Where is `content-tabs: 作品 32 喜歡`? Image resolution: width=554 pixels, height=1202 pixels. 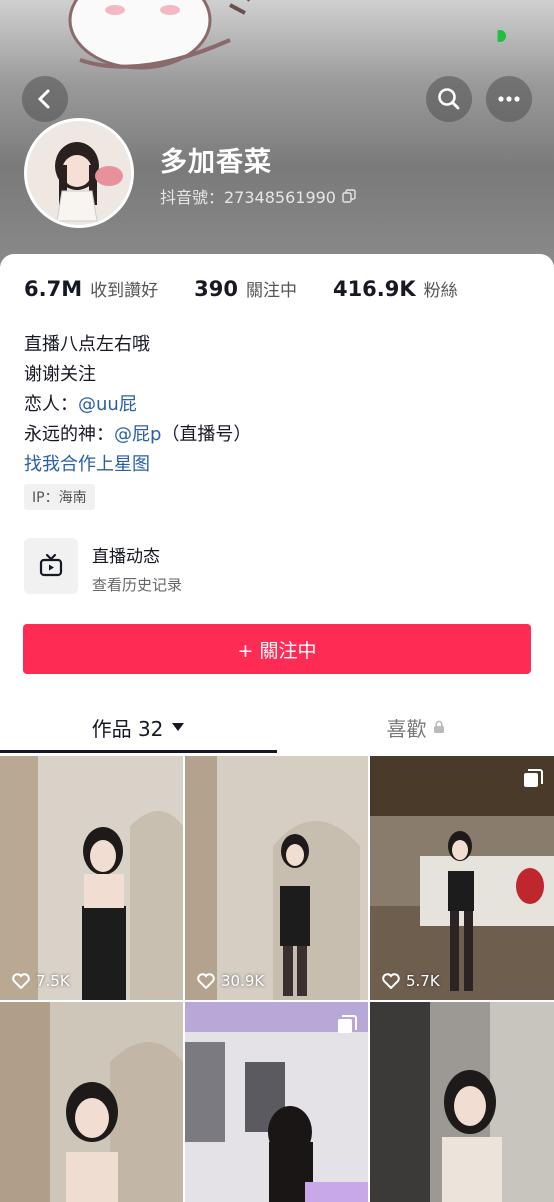
content-tabs: 作品 32 喜歡 is located at coordinates (277, 728).